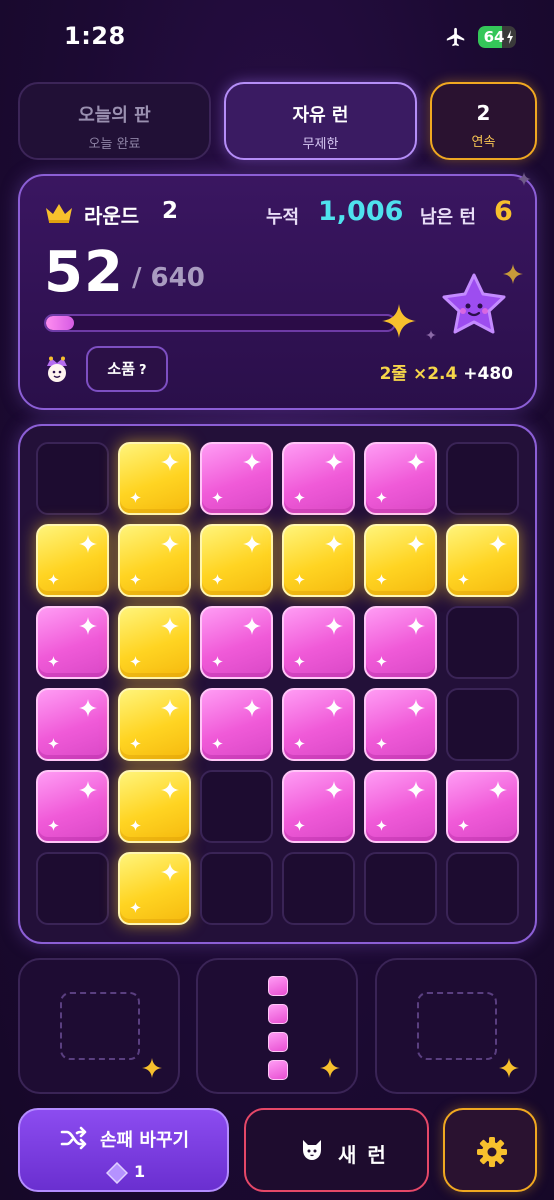  I want to click on item-button: 소품?, so click(127, 369).